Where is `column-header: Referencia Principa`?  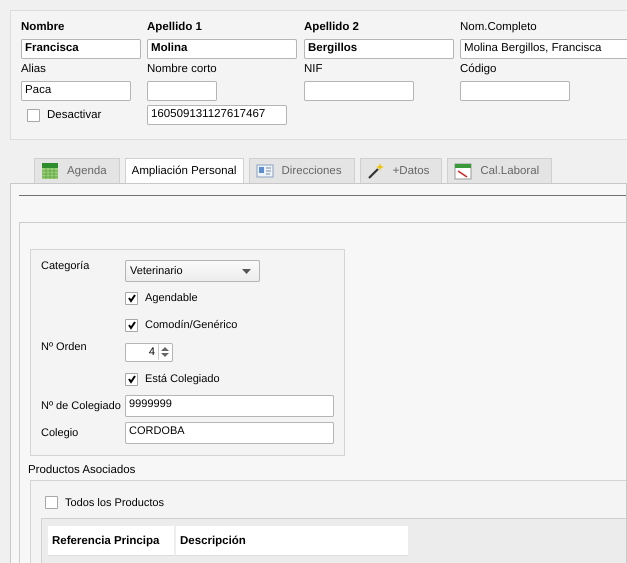
column-header: Referencia Principa is located at coordinates (112, 541).